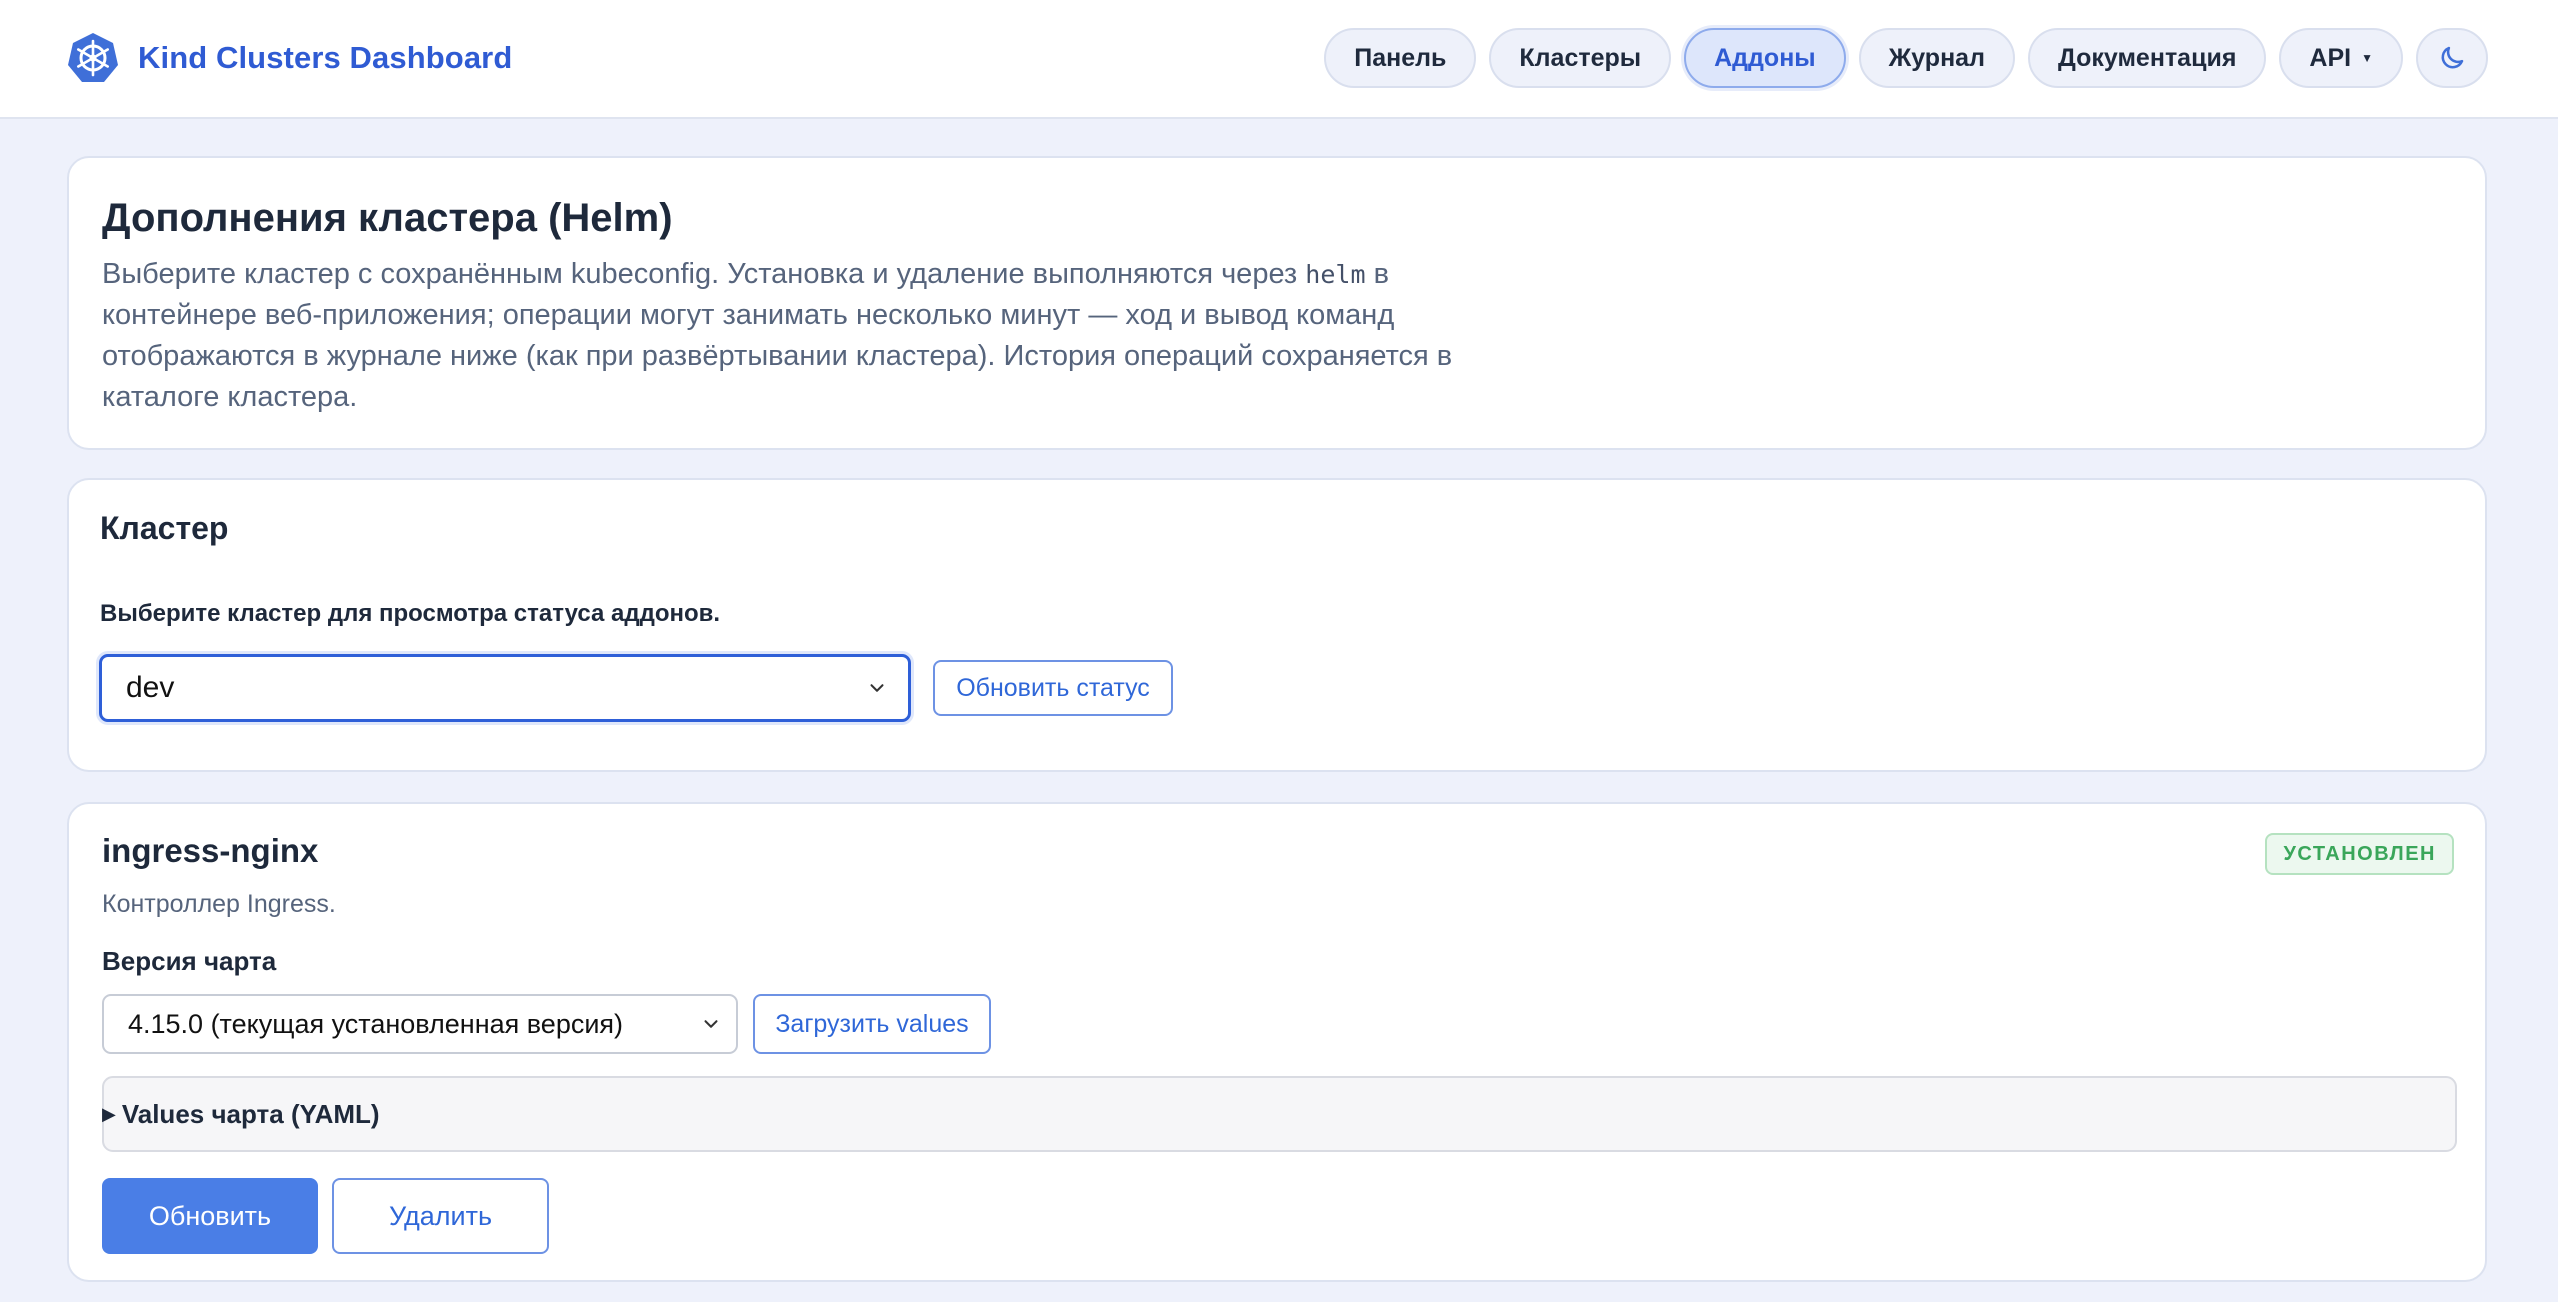 This screenshot has width=2558, height=1302. I want to click on nav-api-dropdown: API ▼, so click(2341, 58).